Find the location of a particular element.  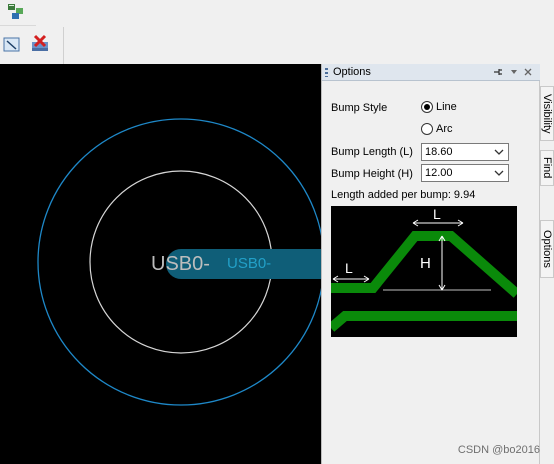

tab-options-label: Options is located at coordinates (547, 249).